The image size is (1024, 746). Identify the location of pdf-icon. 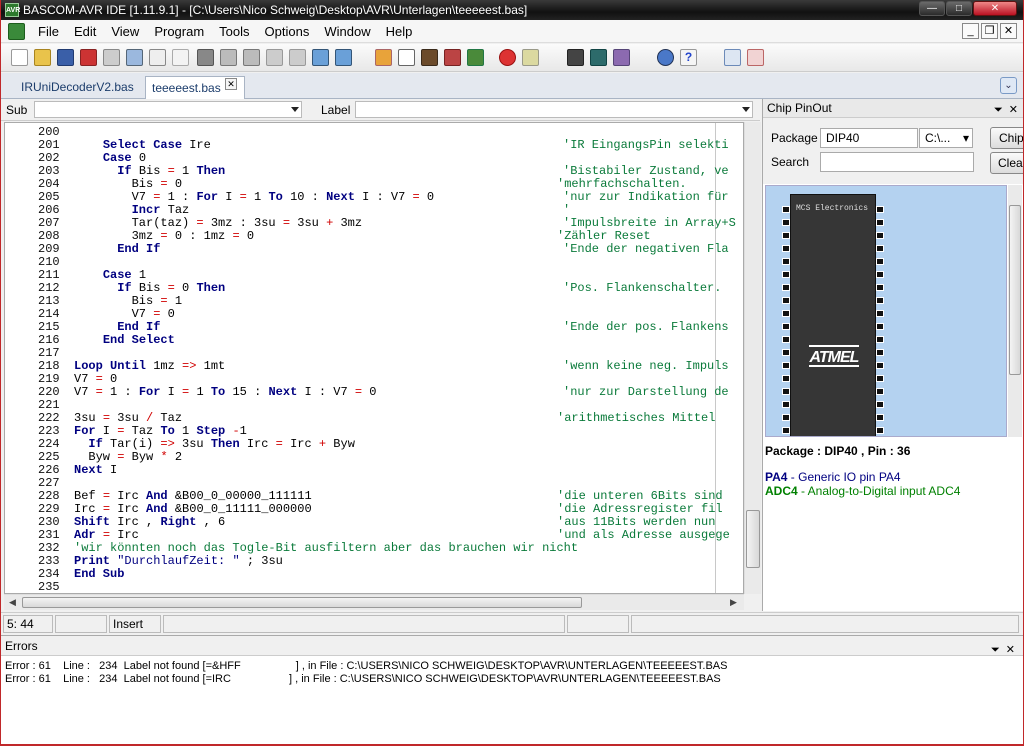
(755, 57).